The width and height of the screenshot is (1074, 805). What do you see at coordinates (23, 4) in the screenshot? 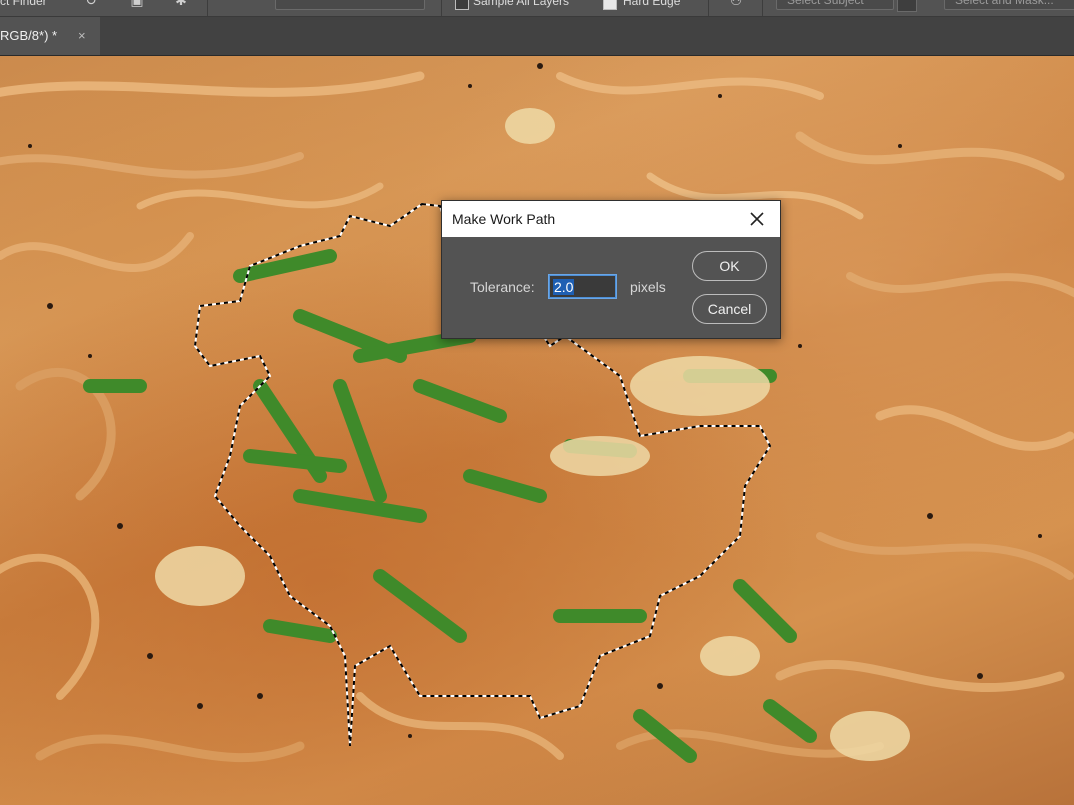
I see `object-finder-label: ct Finder` at bounding box center [23, 4].